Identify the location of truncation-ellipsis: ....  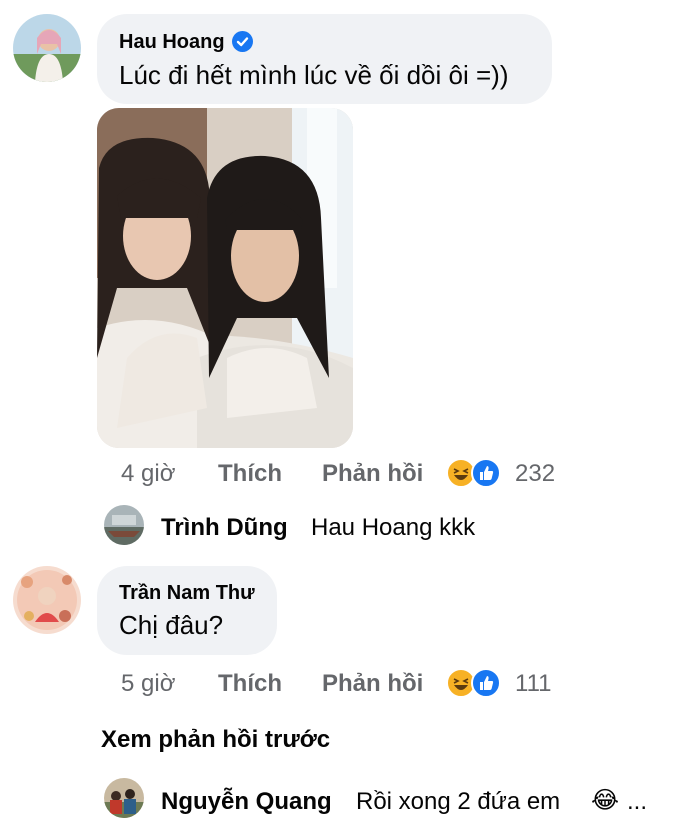
(637, 802).